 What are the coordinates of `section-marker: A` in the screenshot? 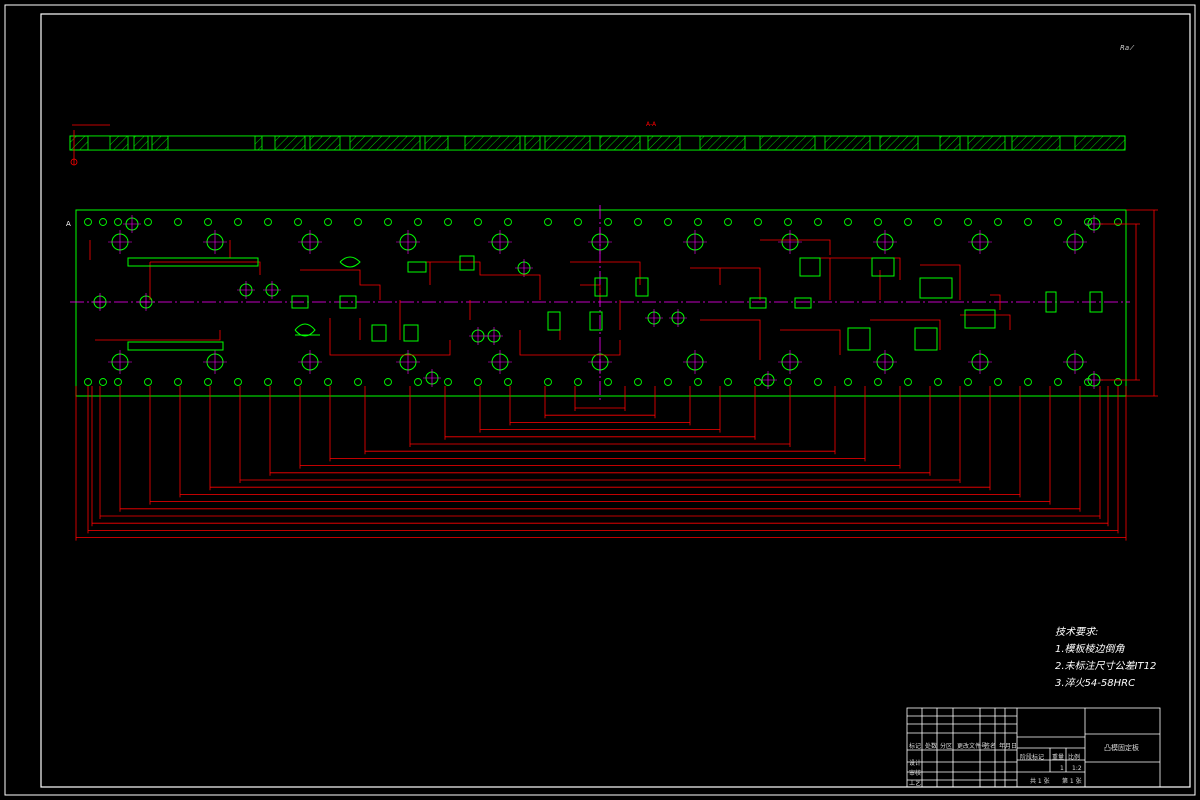 It's located at (68, 224).